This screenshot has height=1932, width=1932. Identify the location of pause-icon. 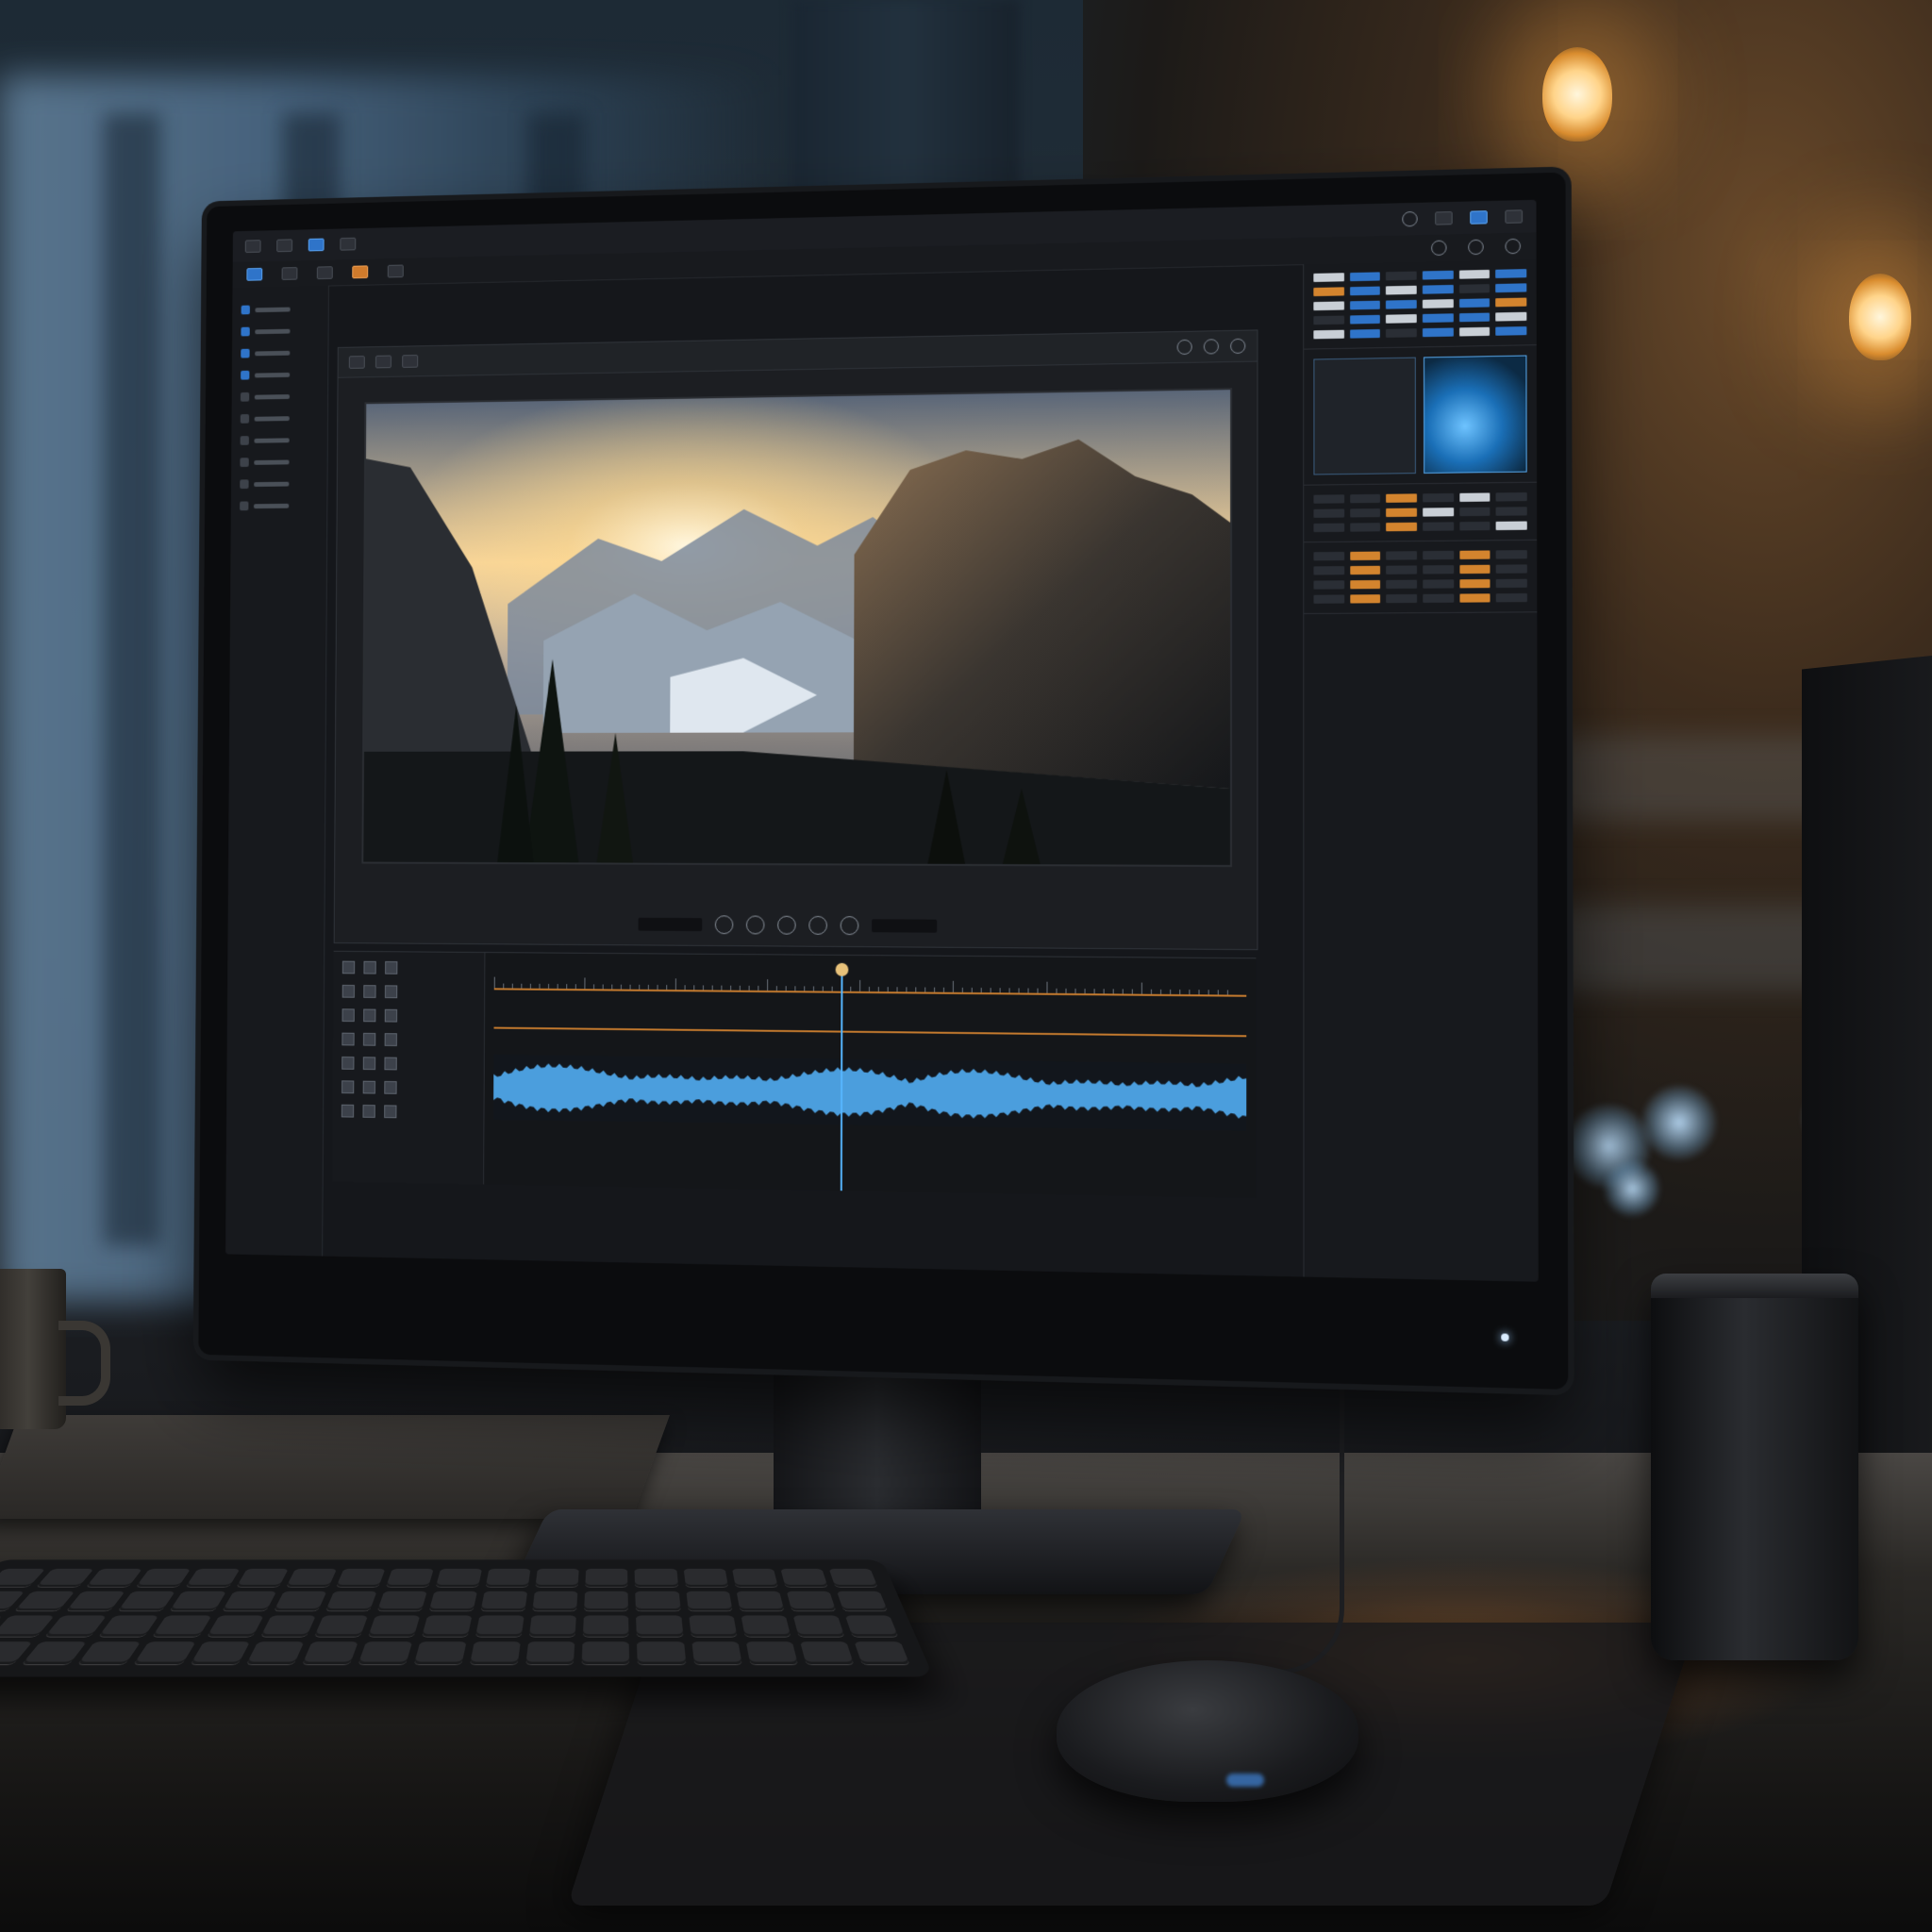
(786, 925).